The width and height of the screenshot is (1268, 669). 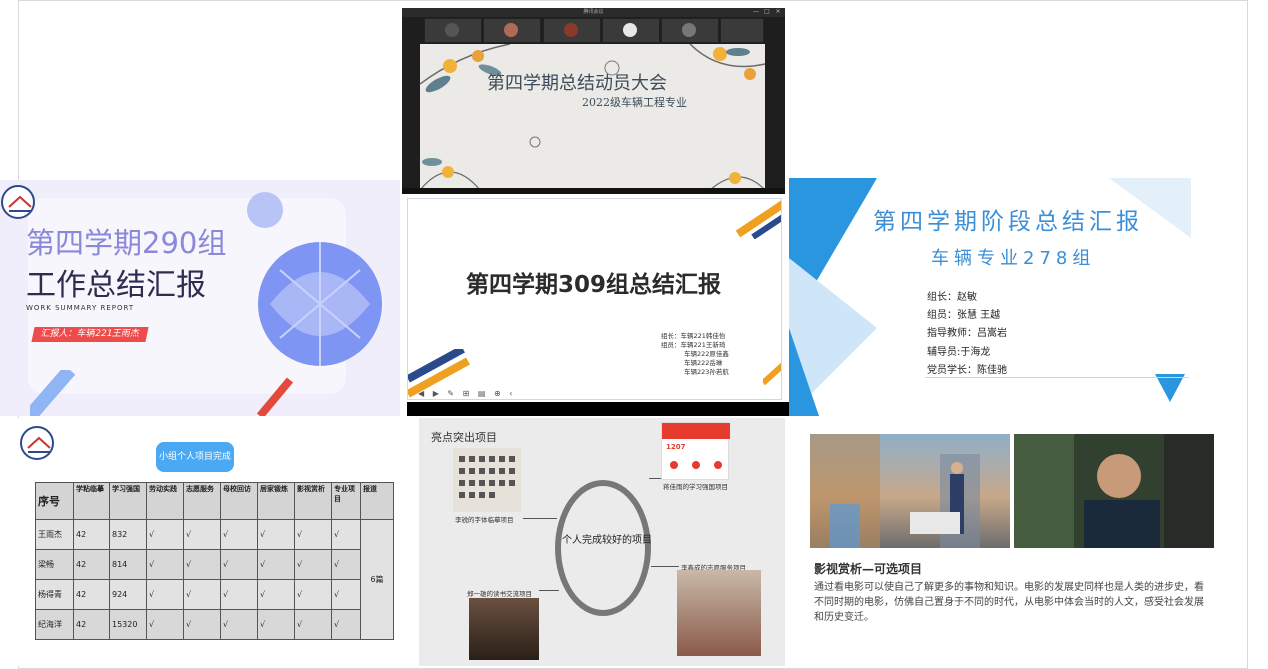 What do you see at coordinates (504, 629) in the screenshot?
I see `reading-photo` at bounding box center [504, 629].